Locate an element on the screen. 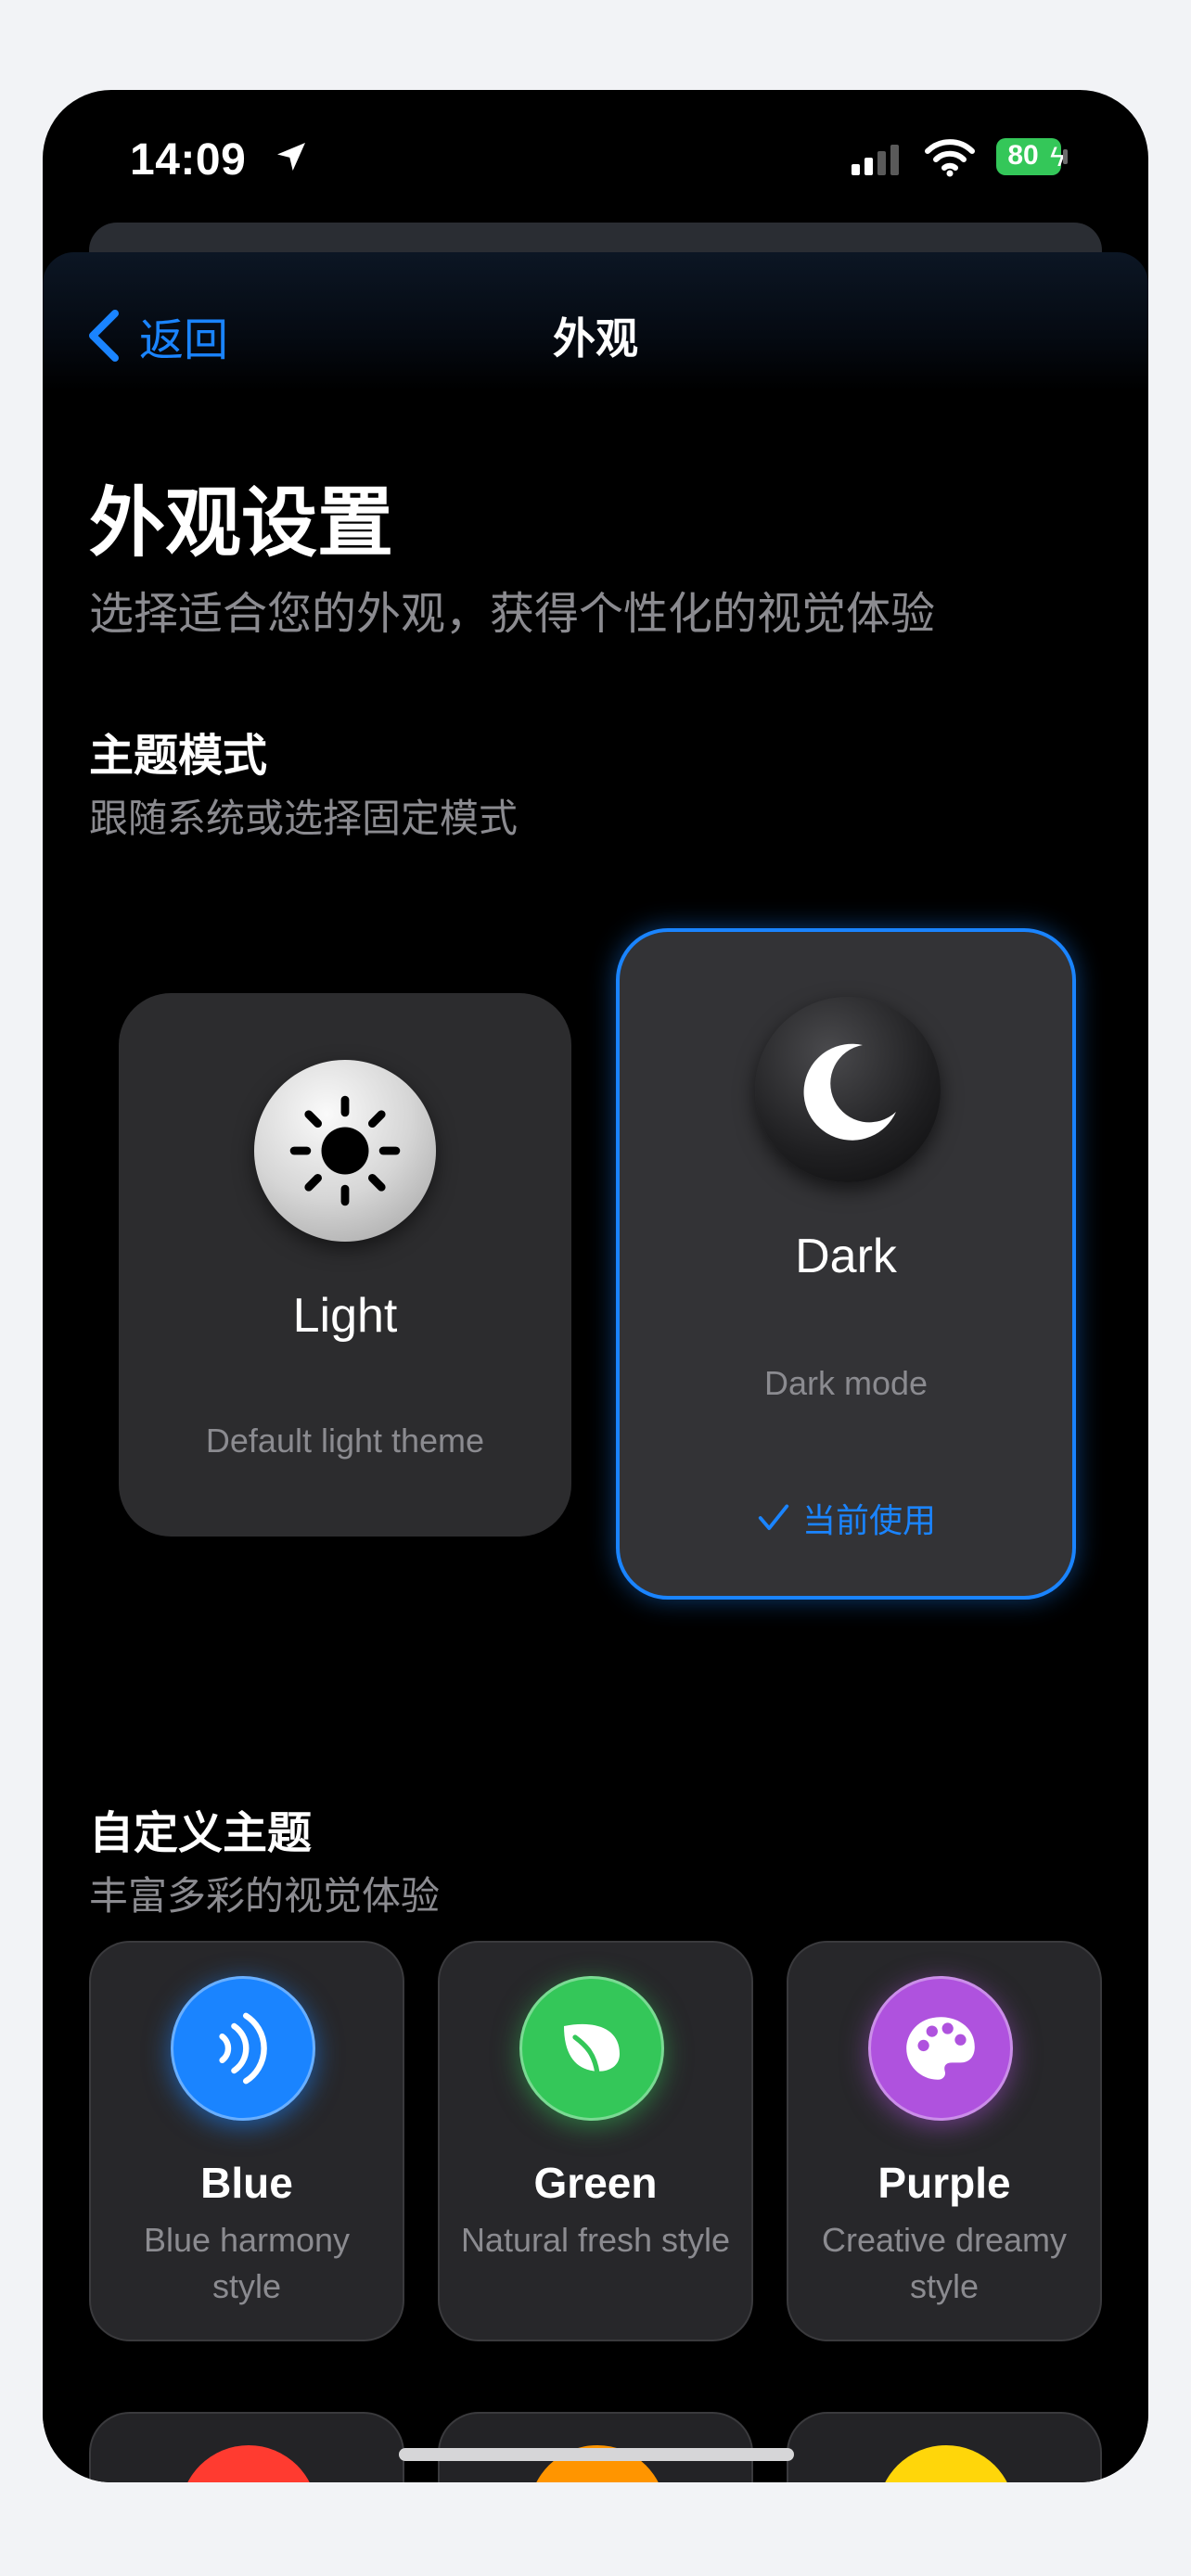 This screenshot has width=1191, height=2576. theme-card-red is located at coordinates (247, 2447).